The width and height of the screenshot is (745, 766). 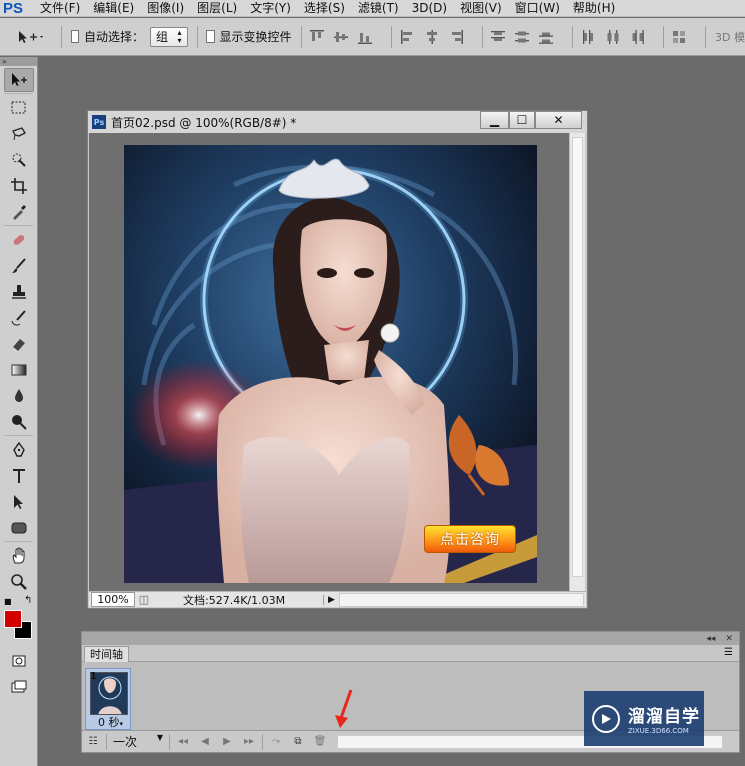 I want to click on menu-image: 图像(I), so click(x=165, y=8).